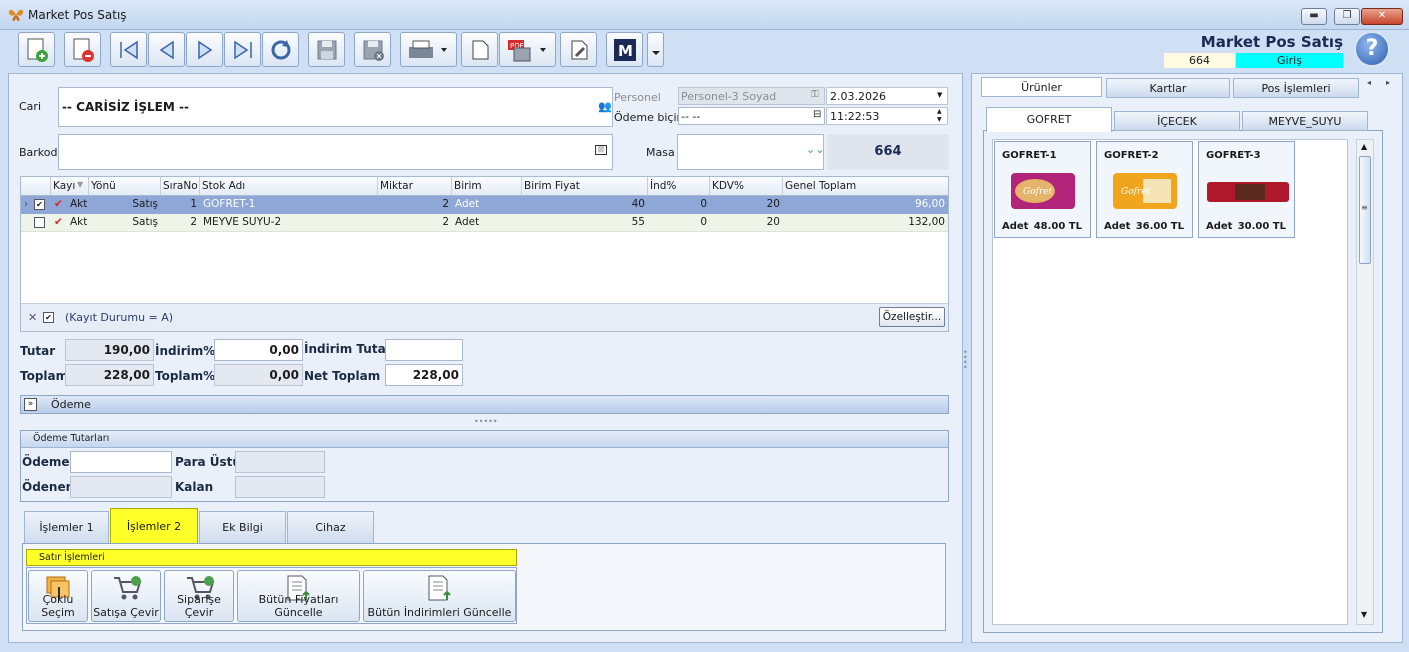 The width and height of the screenshot is (1409, 652). What do you see at coordinates (1305, 121) in the screenshot?
I see `tab-meyve-suyu: MEYVE_SUYU` at bounding box center [1305, 121].